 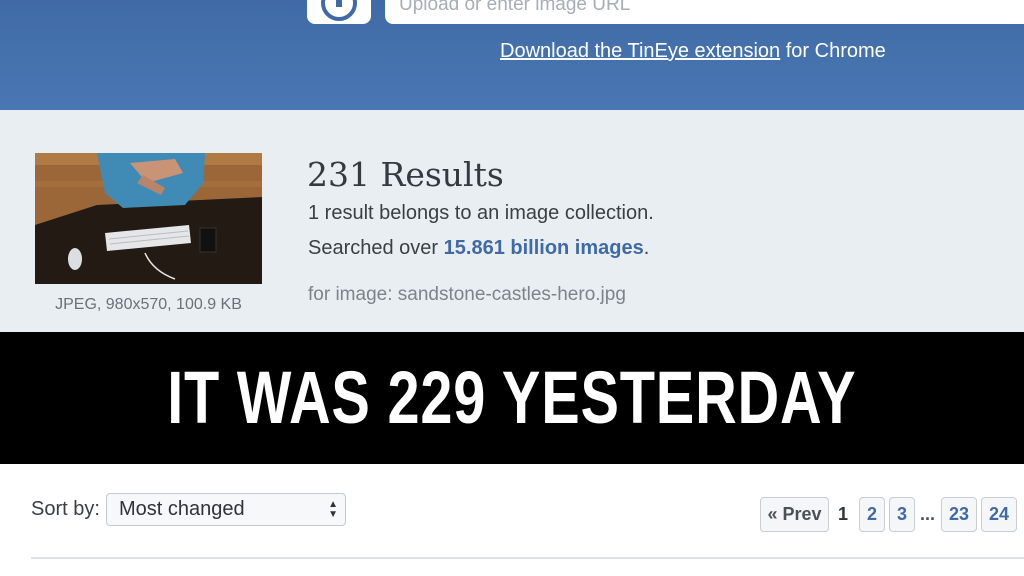 I want to click on upload-icon, so click(x=339, y=10).